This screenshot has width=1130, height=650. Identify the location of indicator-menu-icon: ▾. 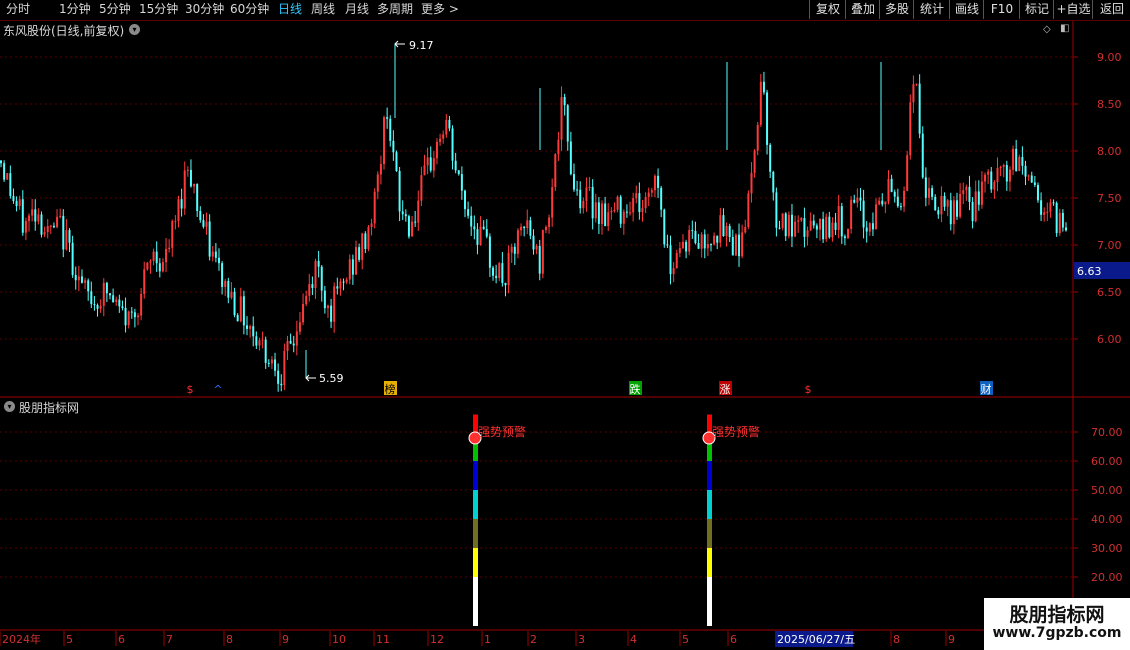
(9, 406).